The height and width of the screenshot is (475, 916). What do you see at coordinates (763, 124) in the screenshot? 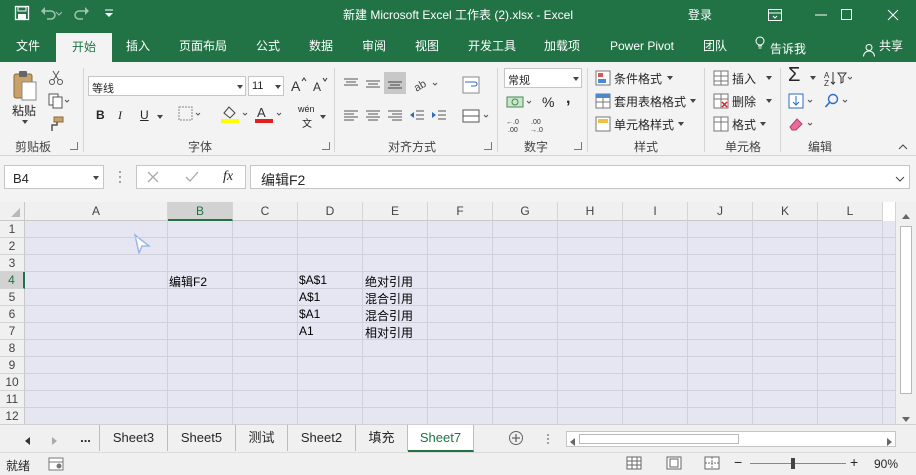
I see `format-cells-dropdown-icon` at bounding box center [763, 124].